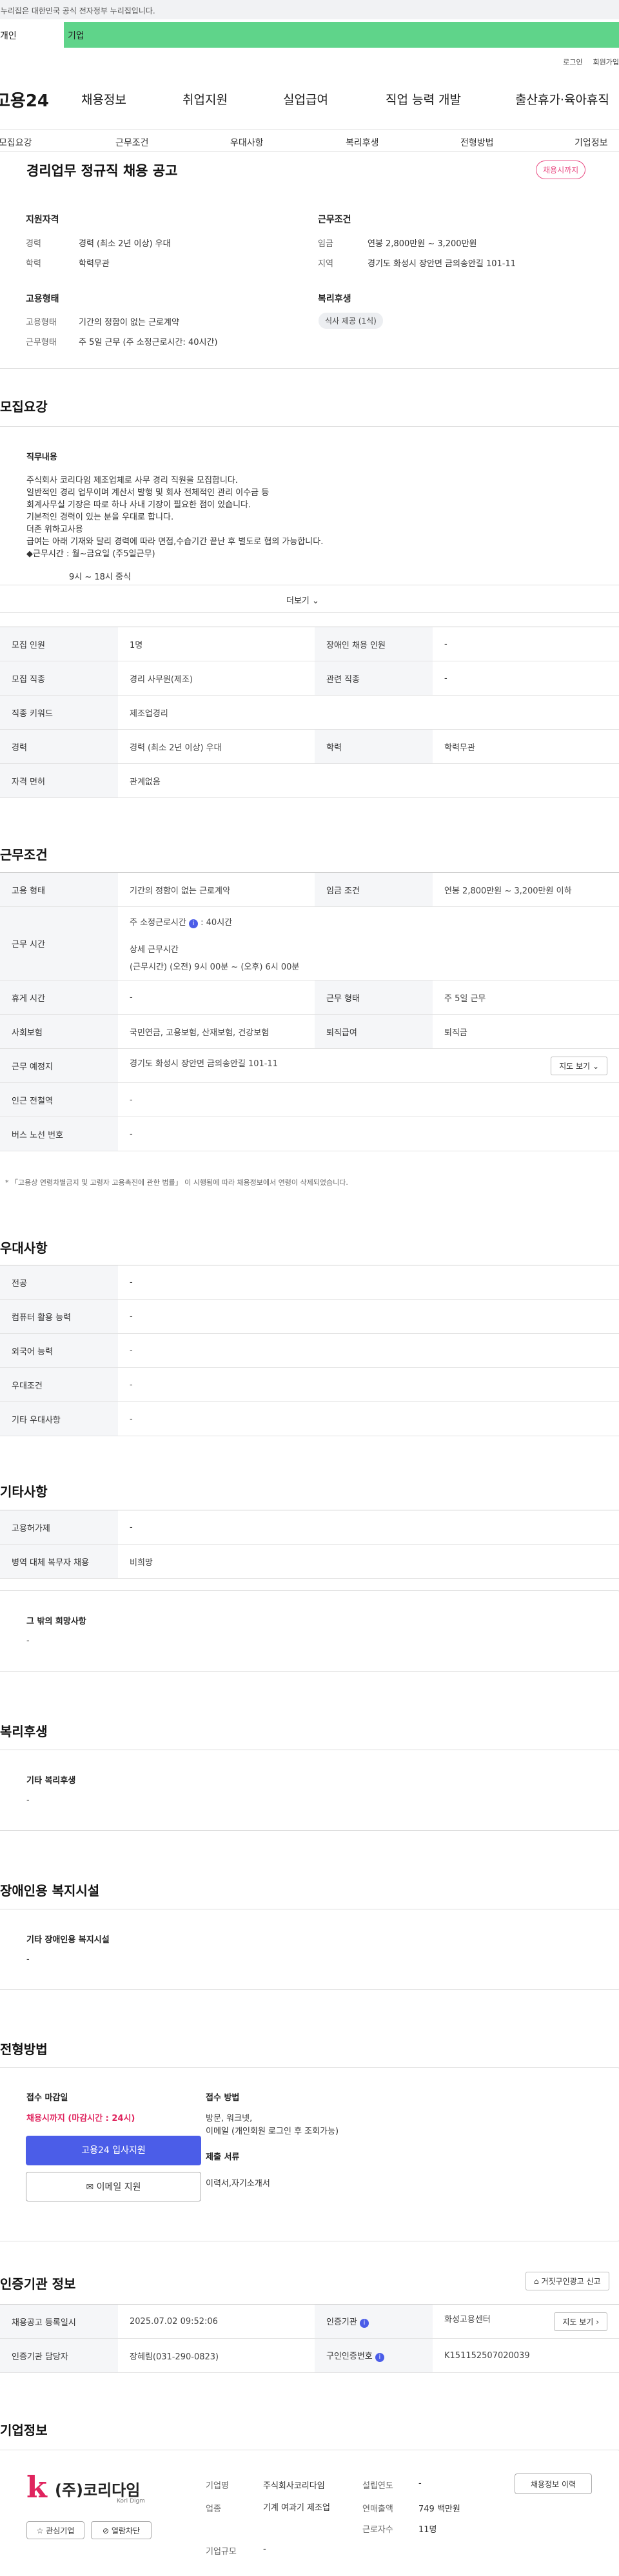  I want to click on table-header: 경력, so click(59, 746).